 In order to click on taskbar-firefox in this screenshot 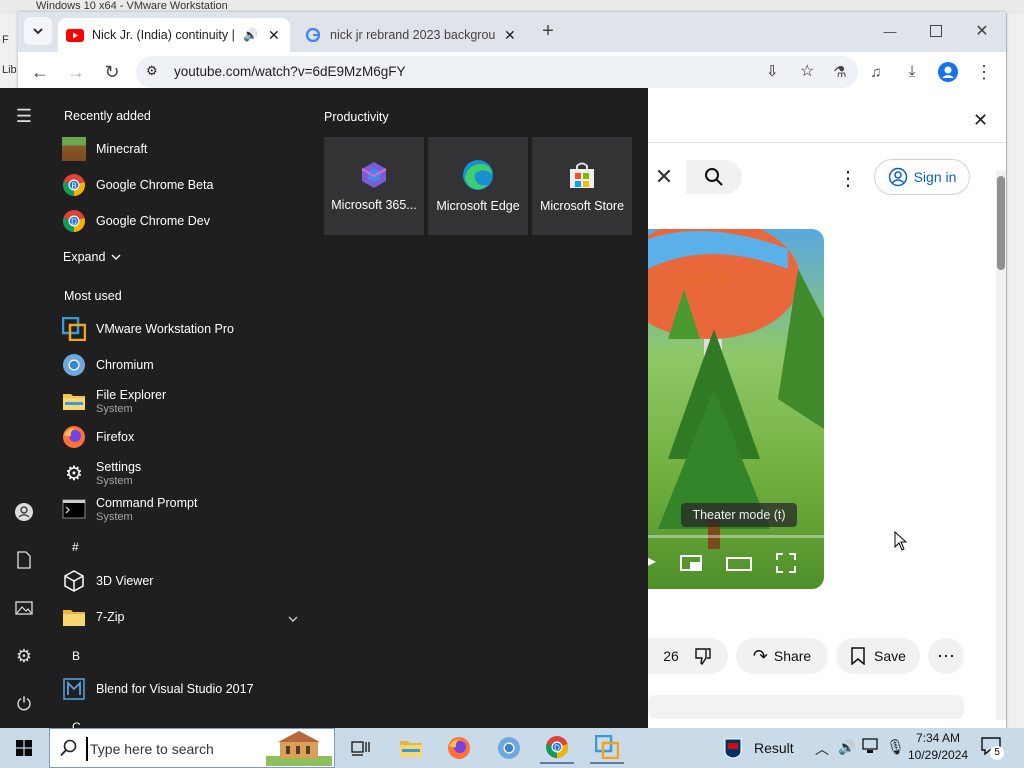, I will do `click(459, 748)`.